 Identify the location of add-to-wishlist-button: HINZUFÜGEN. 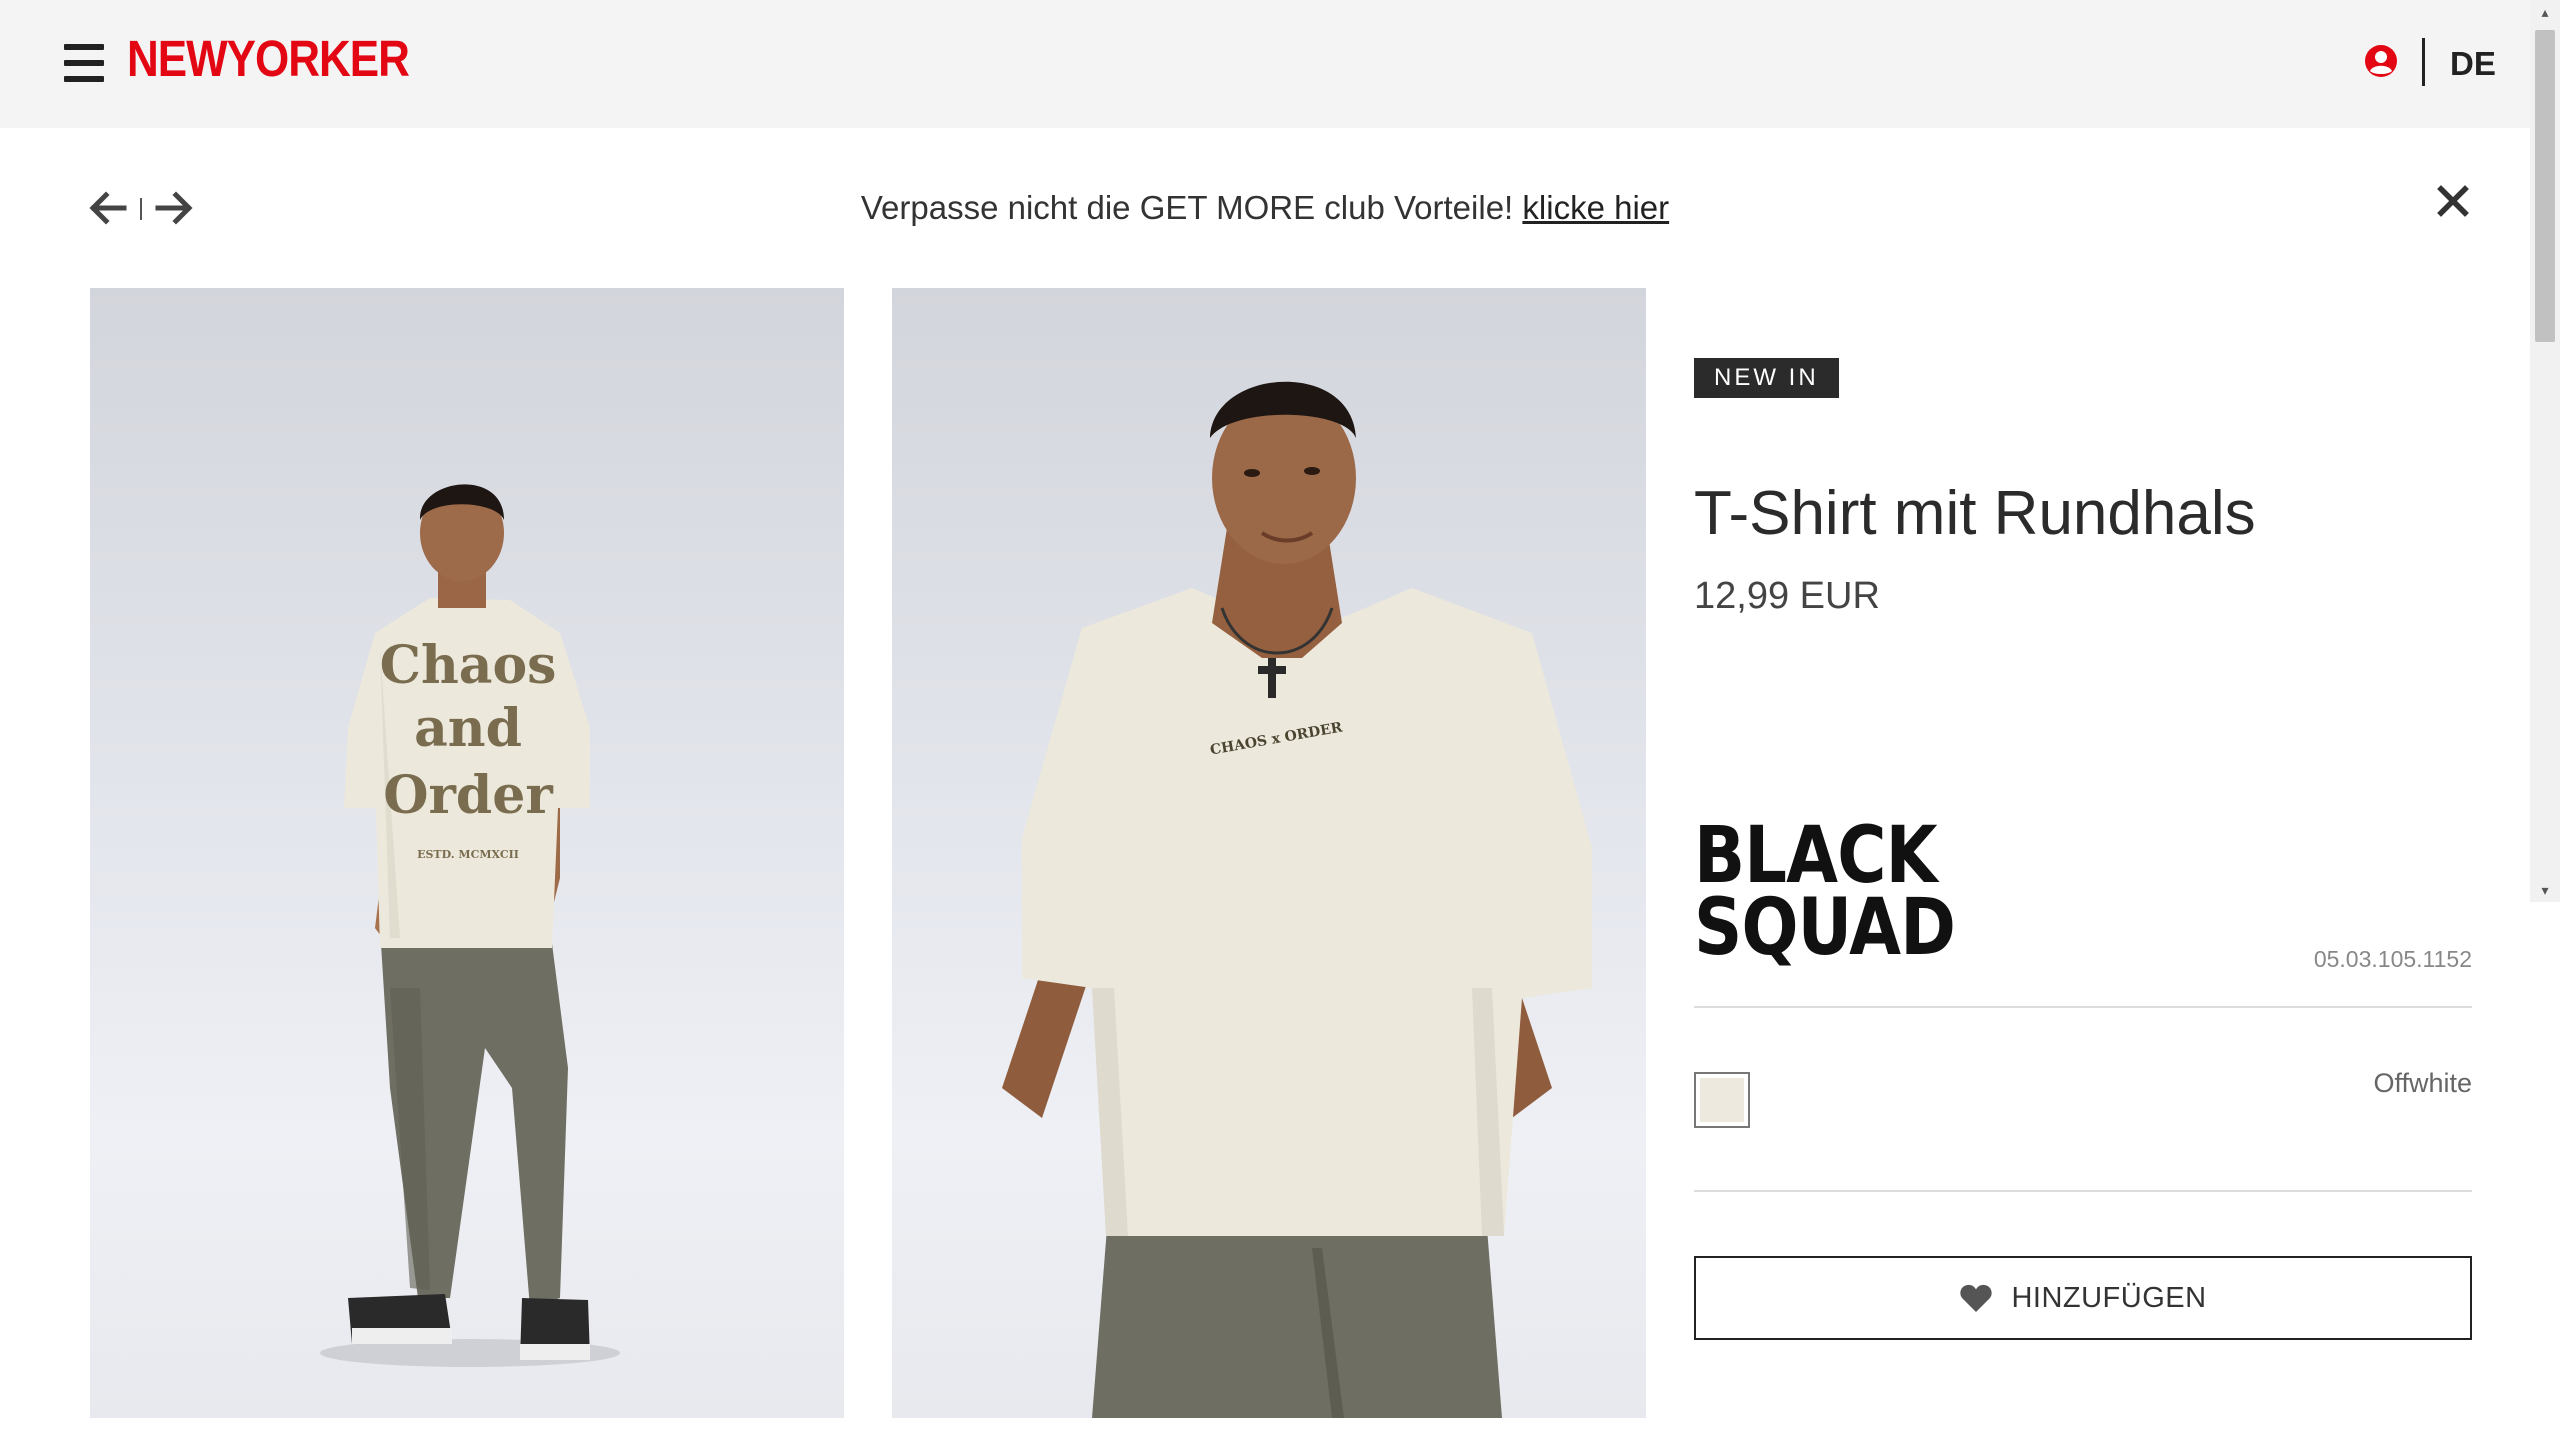
(2083, 1298).